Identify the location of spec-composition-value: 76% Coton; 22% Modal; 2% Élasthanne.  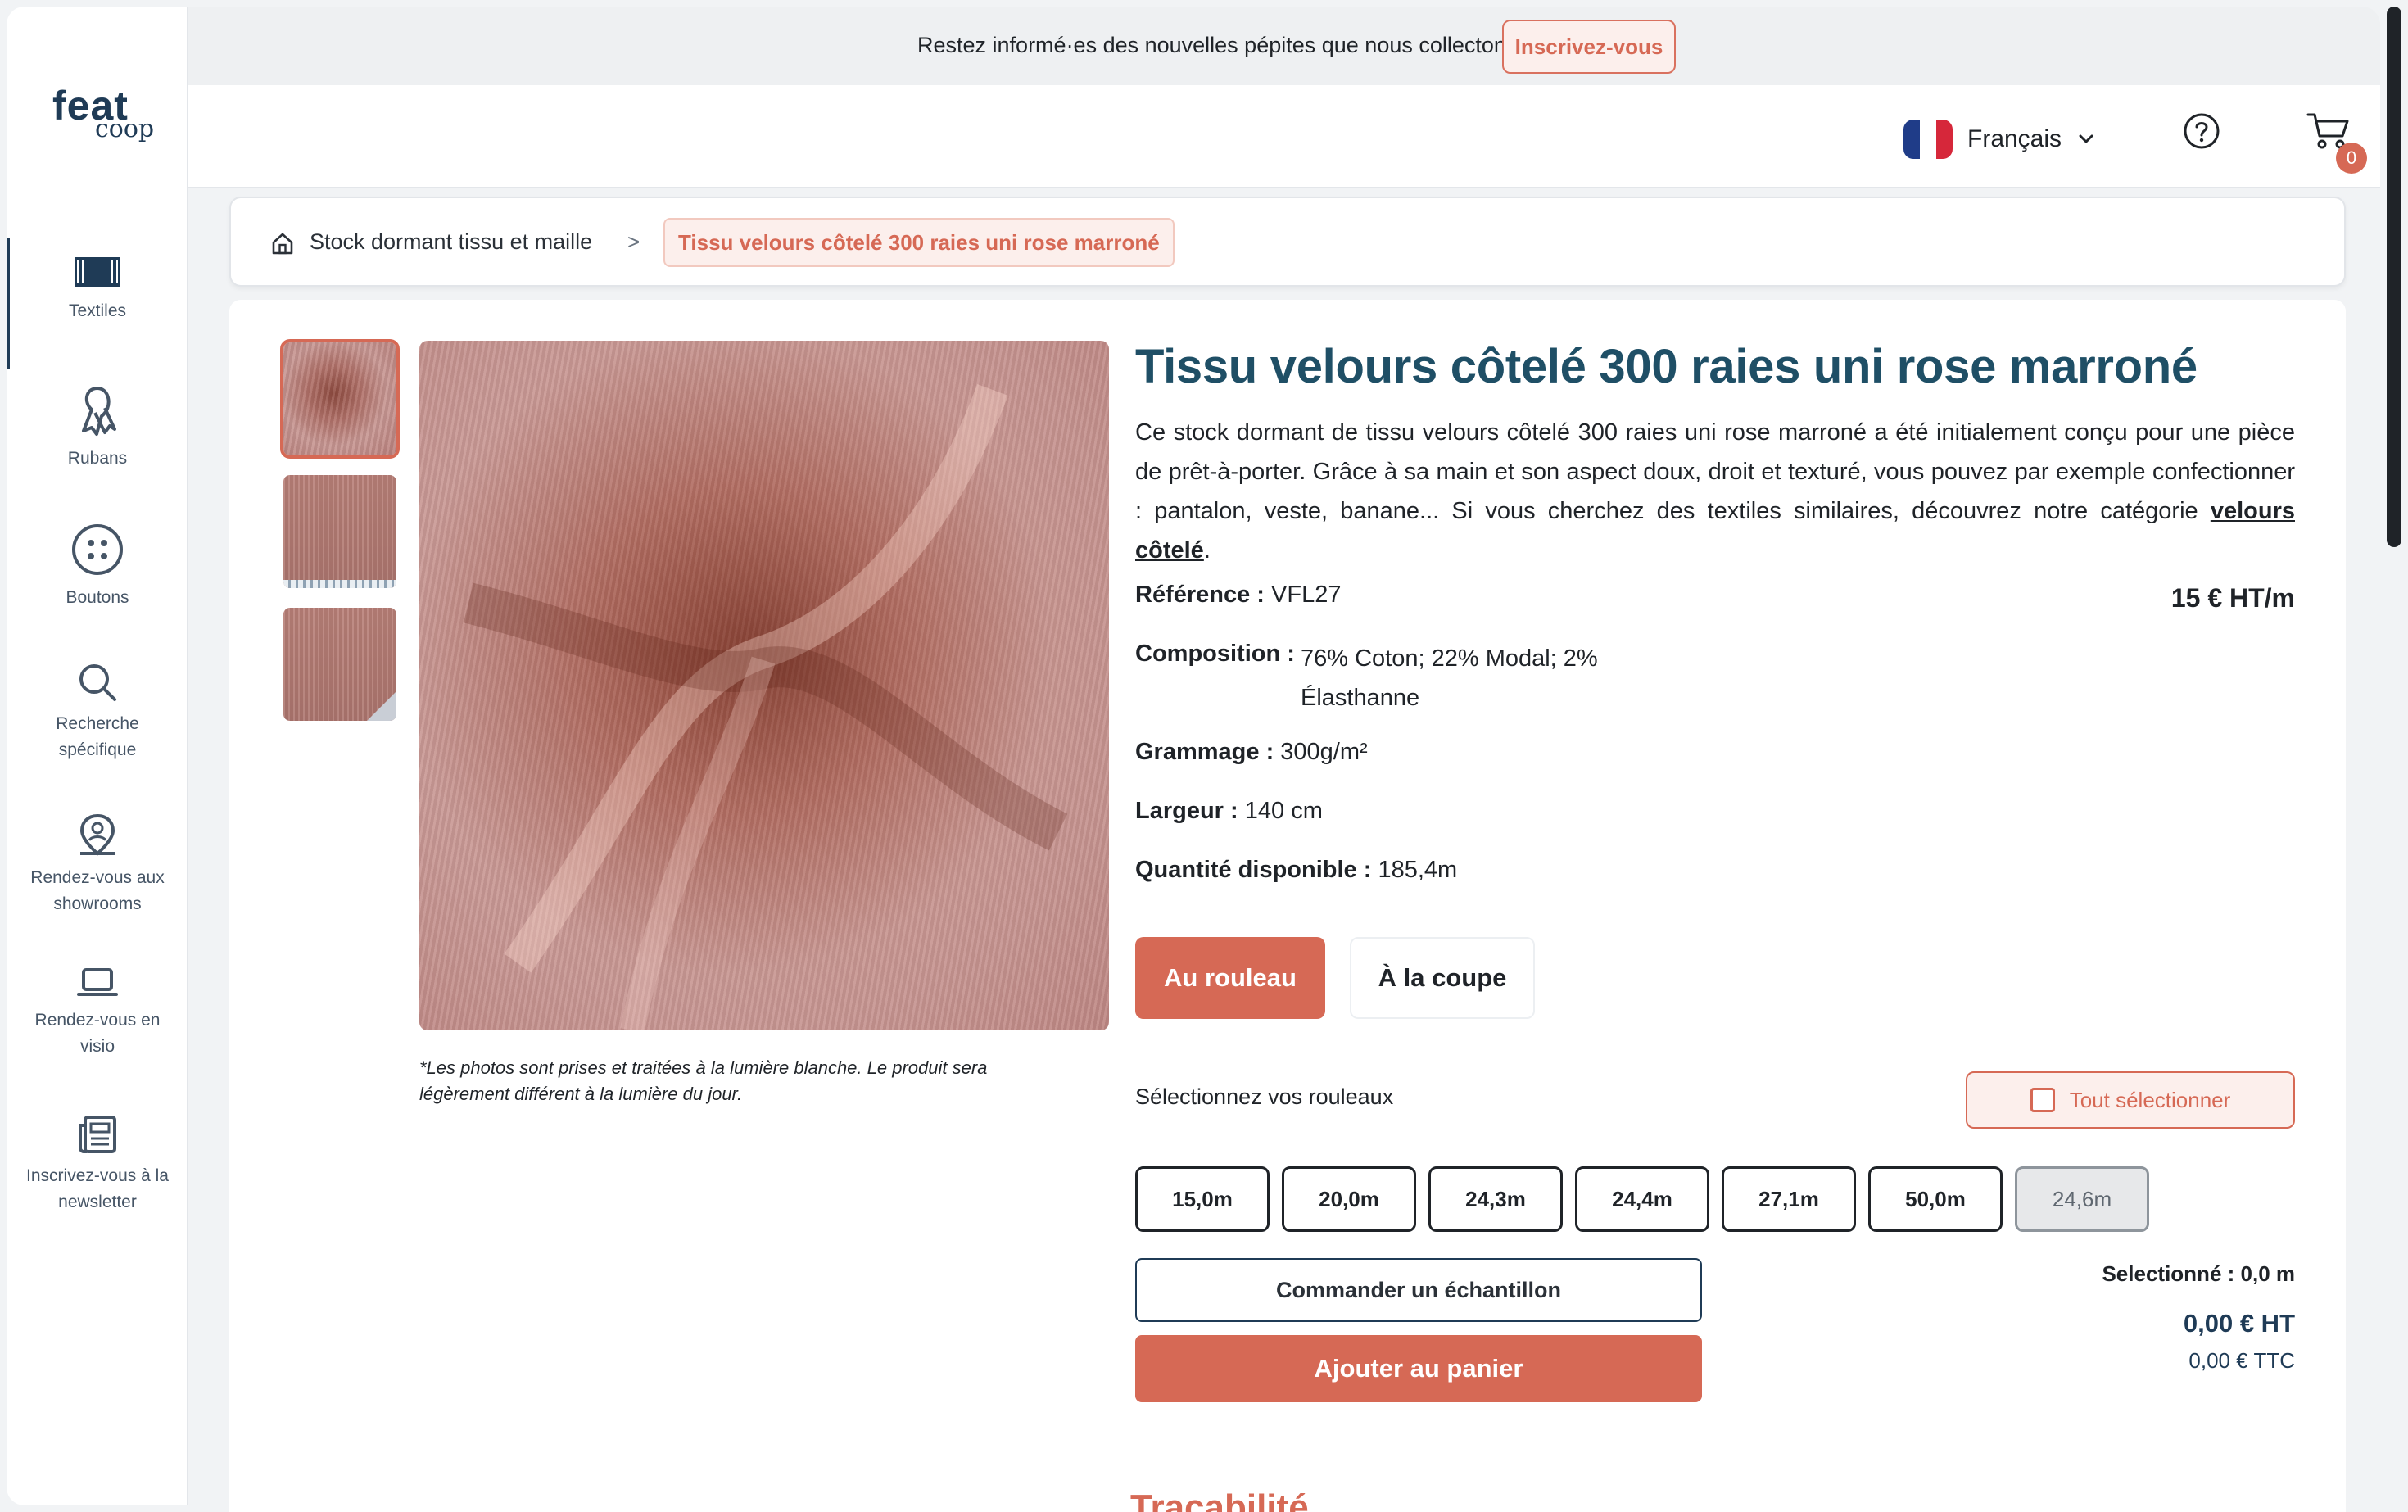
(1449, 678).